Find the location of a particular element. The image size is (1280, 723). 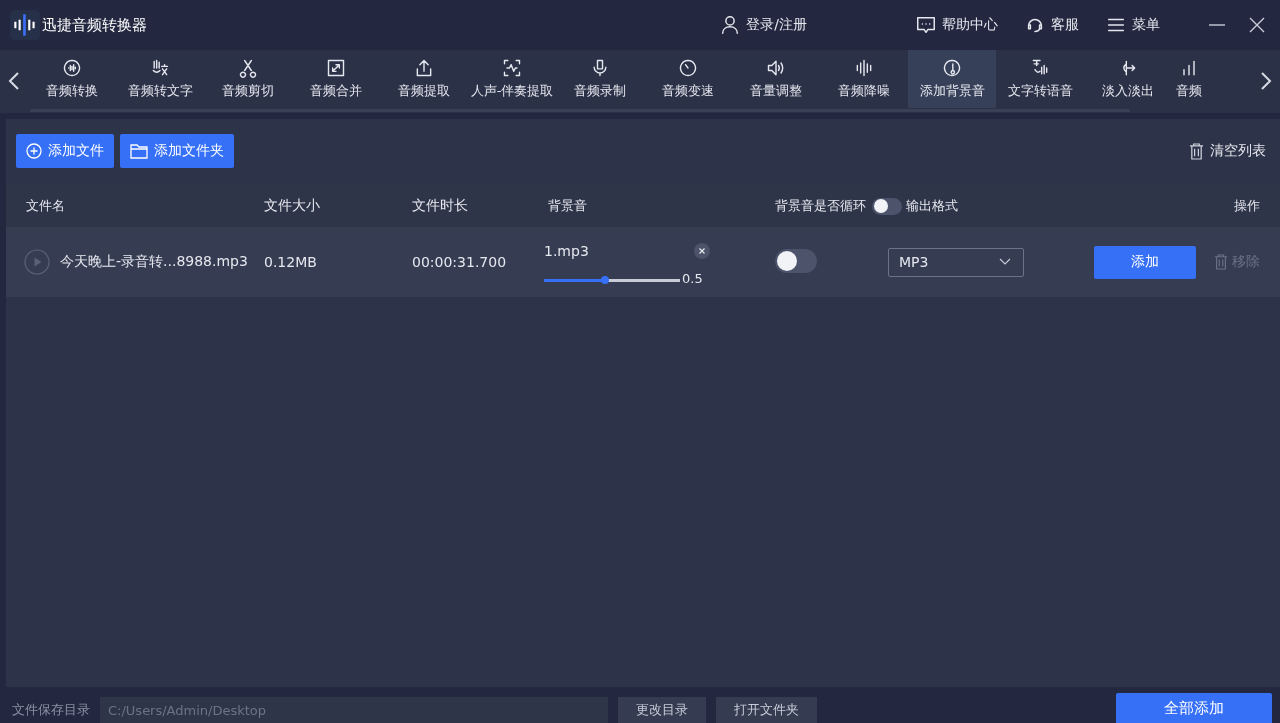

tool-tab: 添加背景音 is located at coordinates (952, 79).